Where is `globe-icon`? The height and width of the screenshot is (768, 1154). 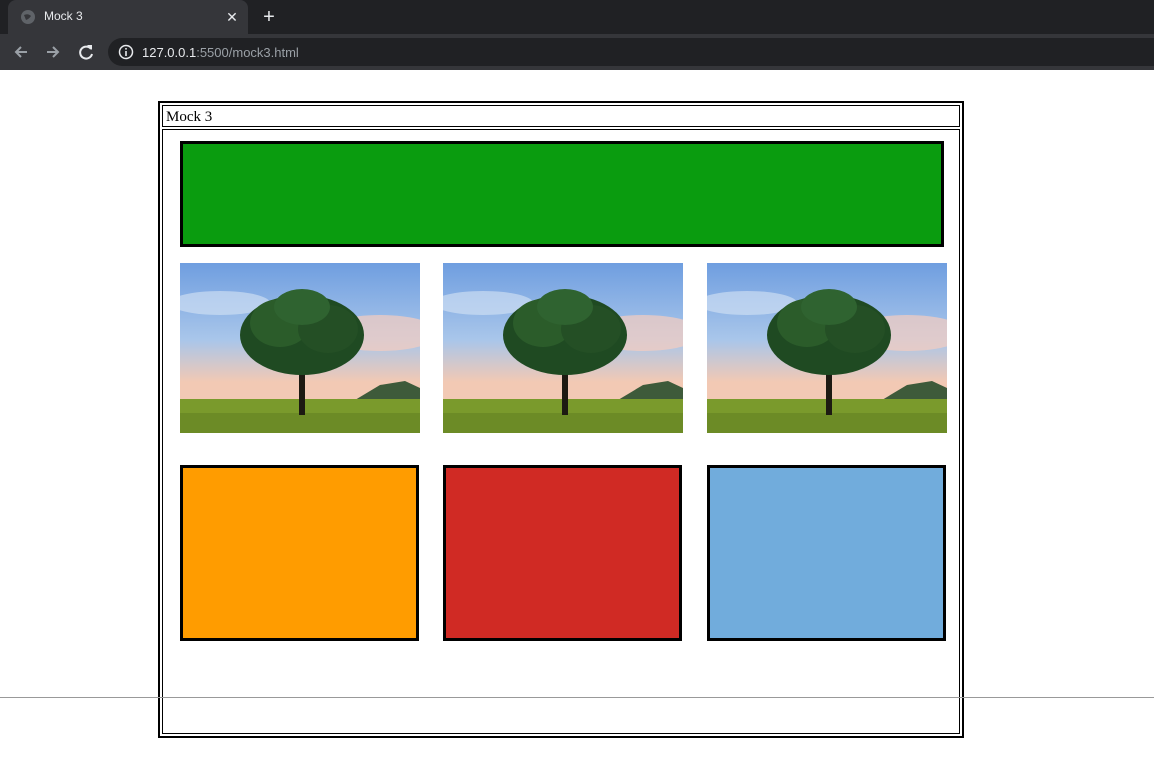 globe-icon is located at coordinates (28, 17).